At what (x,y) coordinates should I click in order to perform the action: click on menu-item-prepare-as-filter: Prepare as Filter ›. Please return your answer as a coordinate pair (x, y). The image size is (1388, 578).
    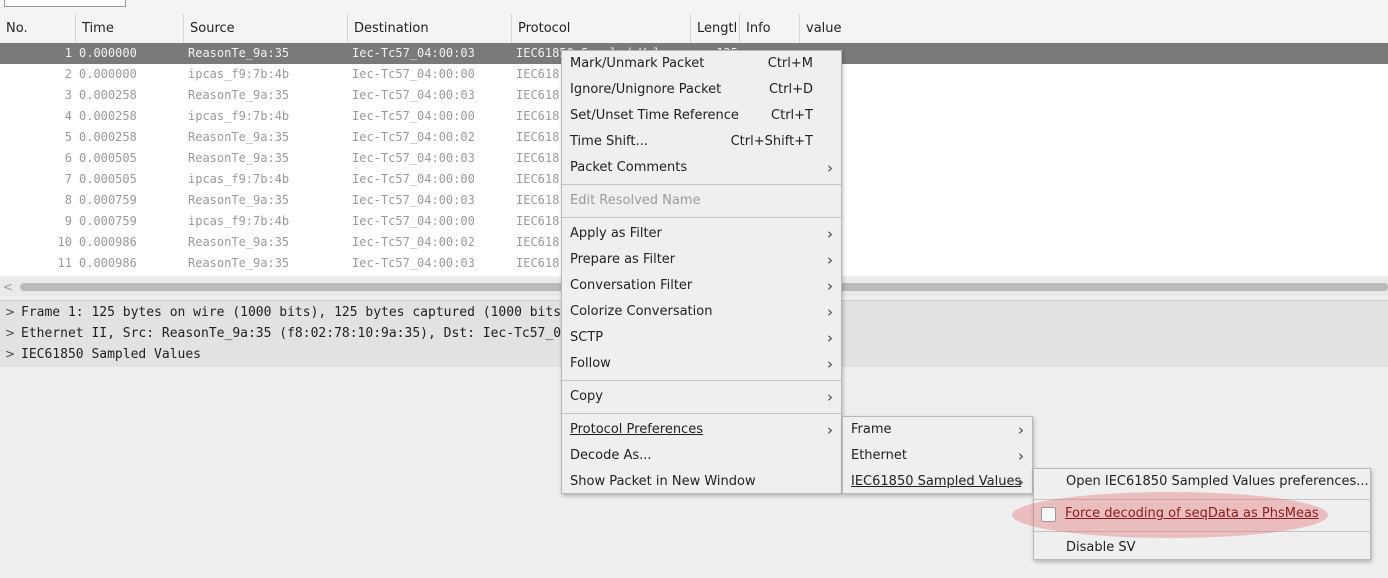
    Looking at the image, I should click on (701, 260).